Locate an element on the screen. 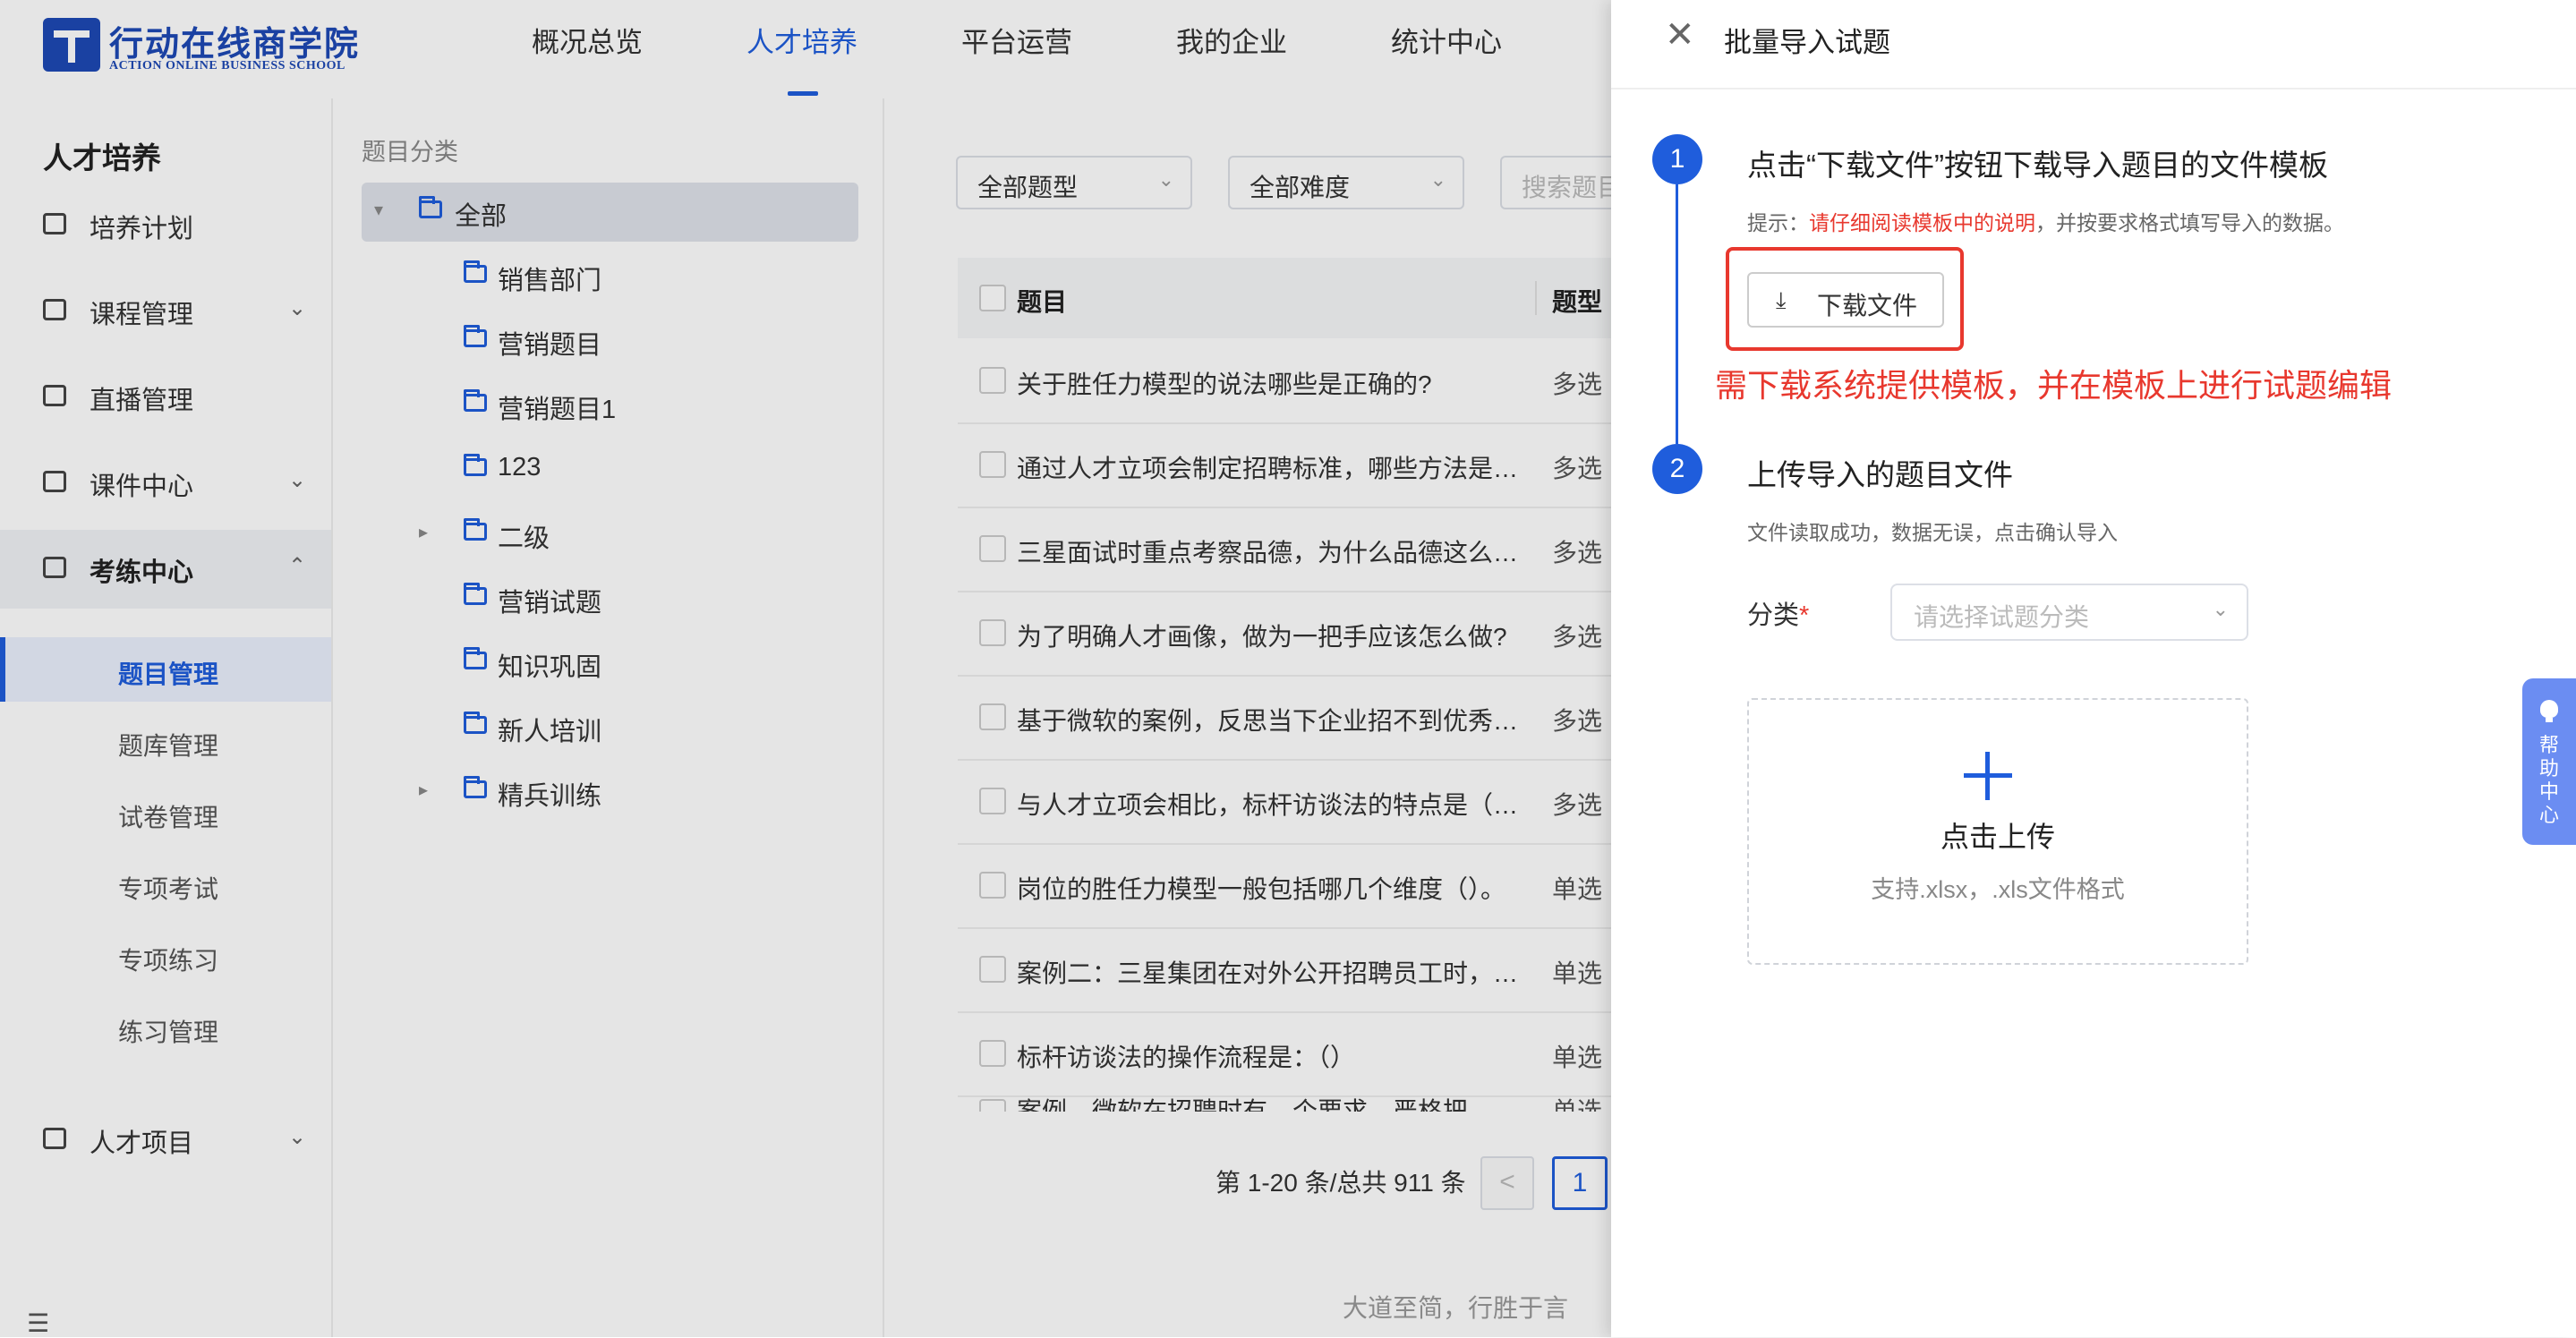 This screenshot has height=1338, width=2576. drawer-header: ✕ 批量导入试题 is located at coordinates (2093, 44).